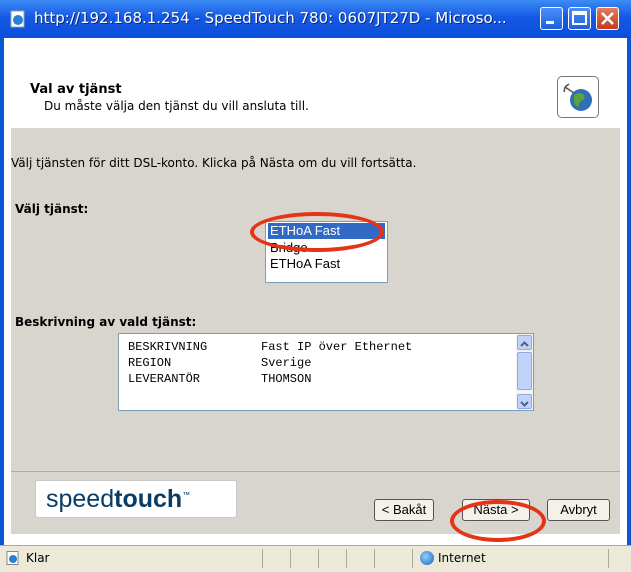  Describe the element at coordinates (578, 97) in the screenshot. I see `globe-wizard-icon` at that location.